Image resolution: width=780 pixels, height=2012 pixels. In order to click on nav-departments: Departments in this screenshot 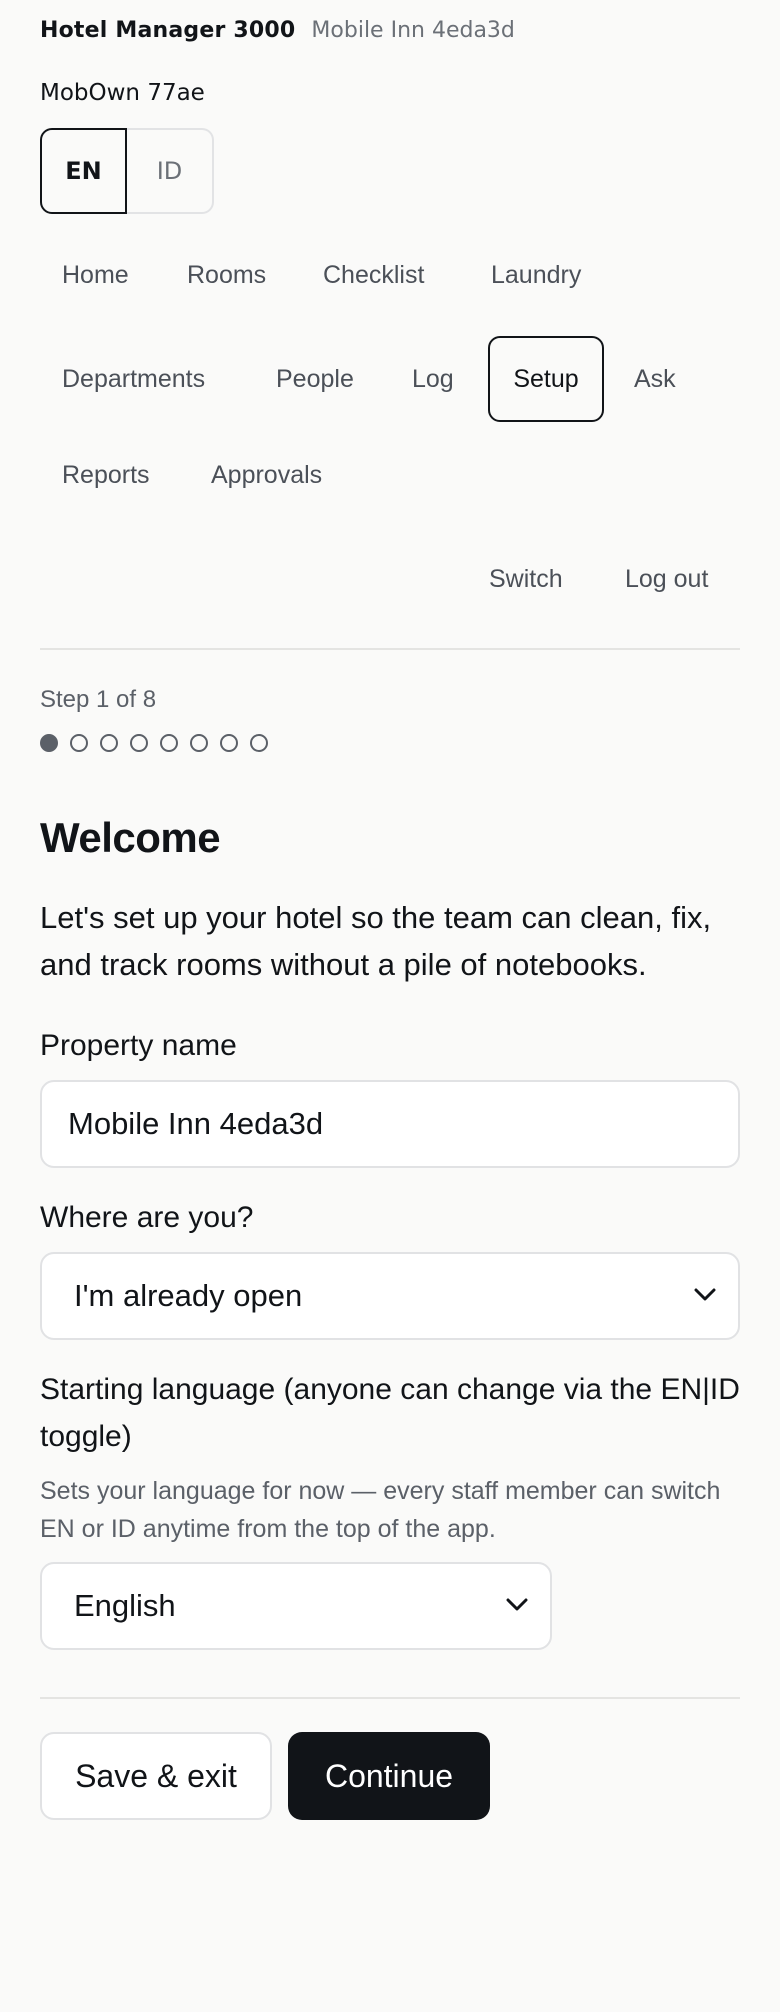, I will do `click(133, 379)`.